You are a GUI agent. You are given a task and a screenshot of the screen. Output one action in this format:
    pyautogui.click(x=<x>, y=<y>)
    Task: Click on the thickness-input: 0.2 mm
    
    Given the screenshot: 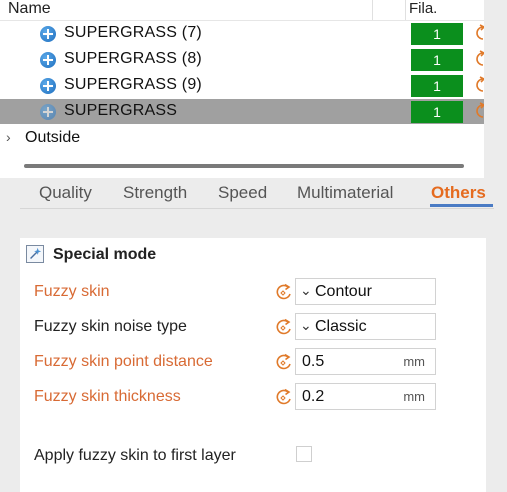 What is the action you would take?
    pyautogui.click(x=365, y=396)
    